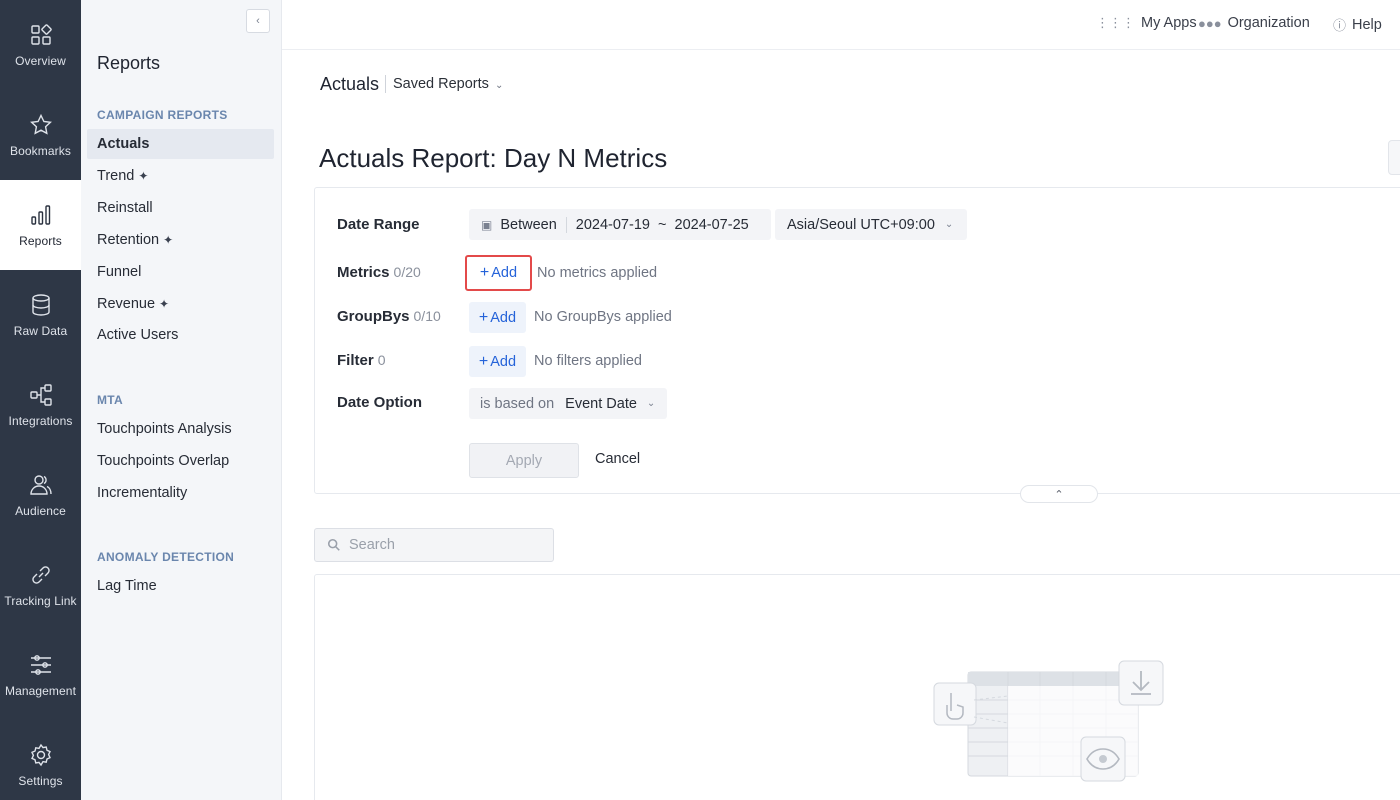  I want to click on sidebar-item-label: Trend, so click(116, 176).